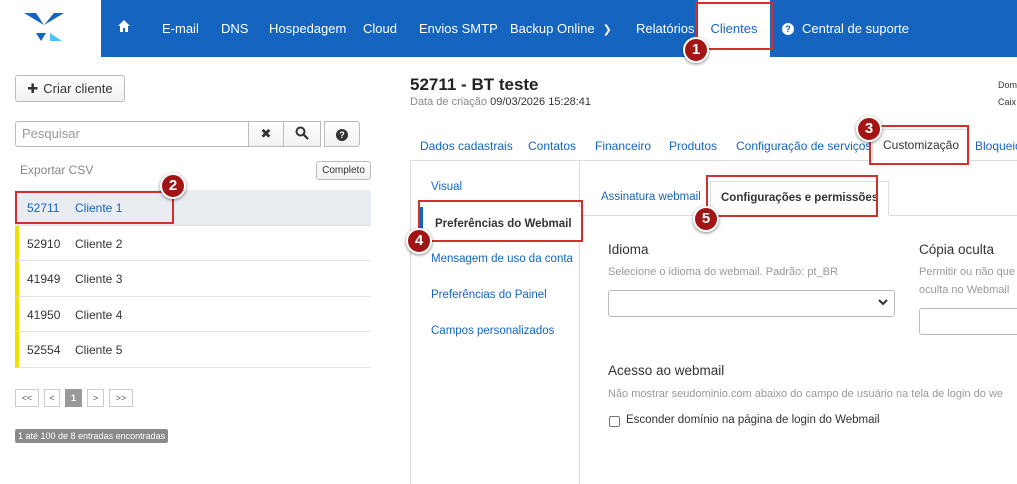 This screenshot has height=484, width=1017. I want to click on pager-last-button: >>, so click(121, 398).